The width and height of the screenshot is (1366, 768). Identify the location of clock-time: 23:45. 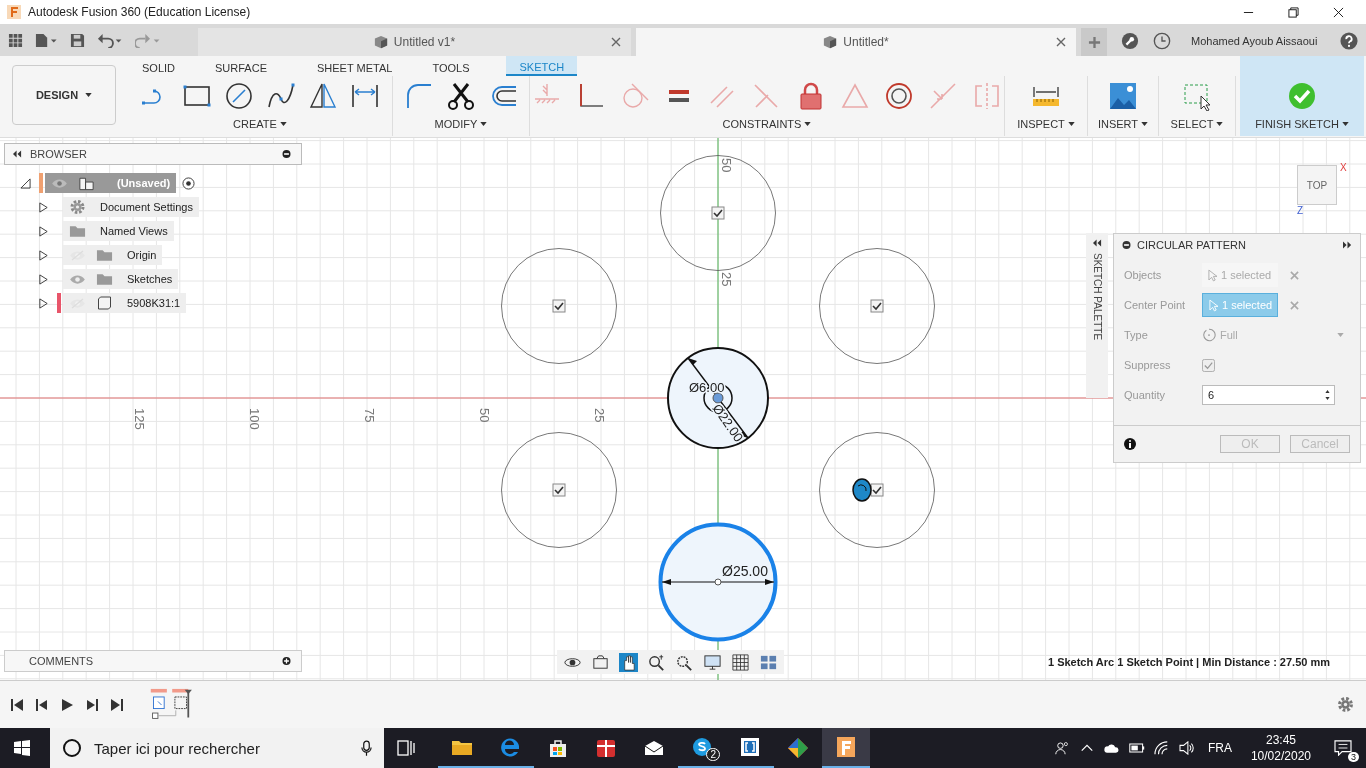
(1280, 740).